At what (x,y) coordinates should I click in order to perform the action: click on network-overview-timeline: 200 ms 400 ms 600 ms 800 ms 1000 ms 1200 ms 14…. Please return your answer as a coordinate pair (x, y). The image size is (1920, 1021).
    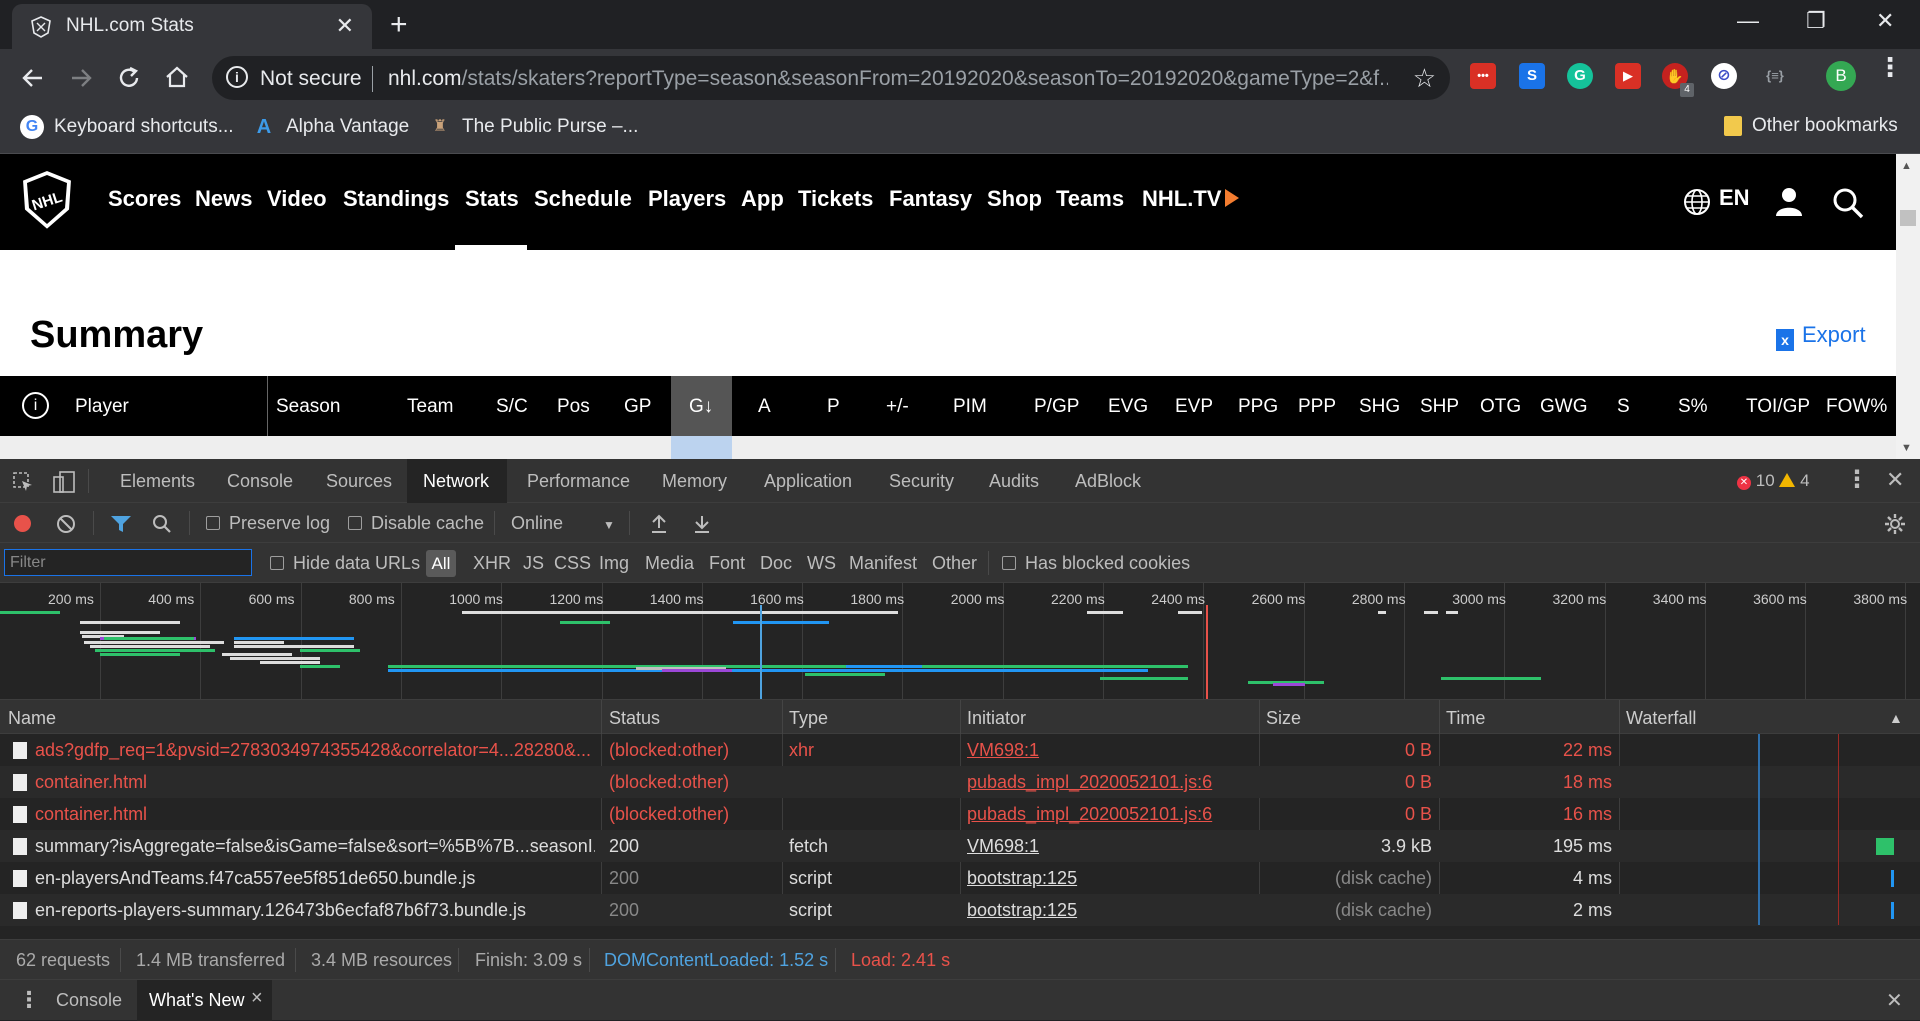
    Looking at the image, I should click on (960, 641).